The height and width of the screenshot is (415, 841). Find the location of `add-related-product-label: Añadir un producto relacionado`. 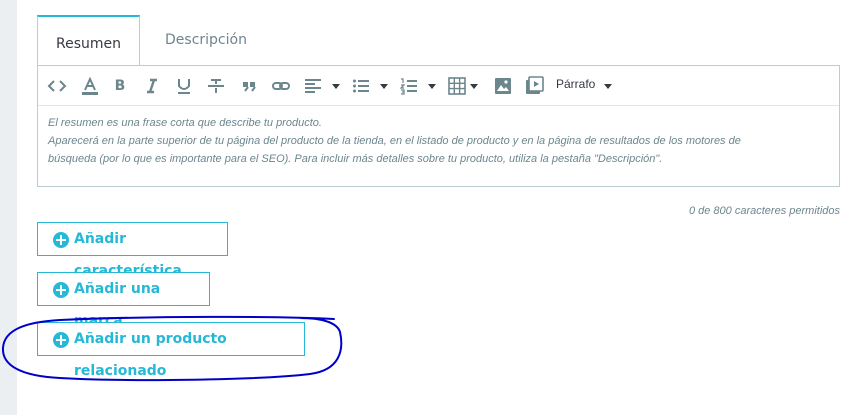

add-related-product-label: Añadir un producto relacionado is located at coordinates (150, 355).